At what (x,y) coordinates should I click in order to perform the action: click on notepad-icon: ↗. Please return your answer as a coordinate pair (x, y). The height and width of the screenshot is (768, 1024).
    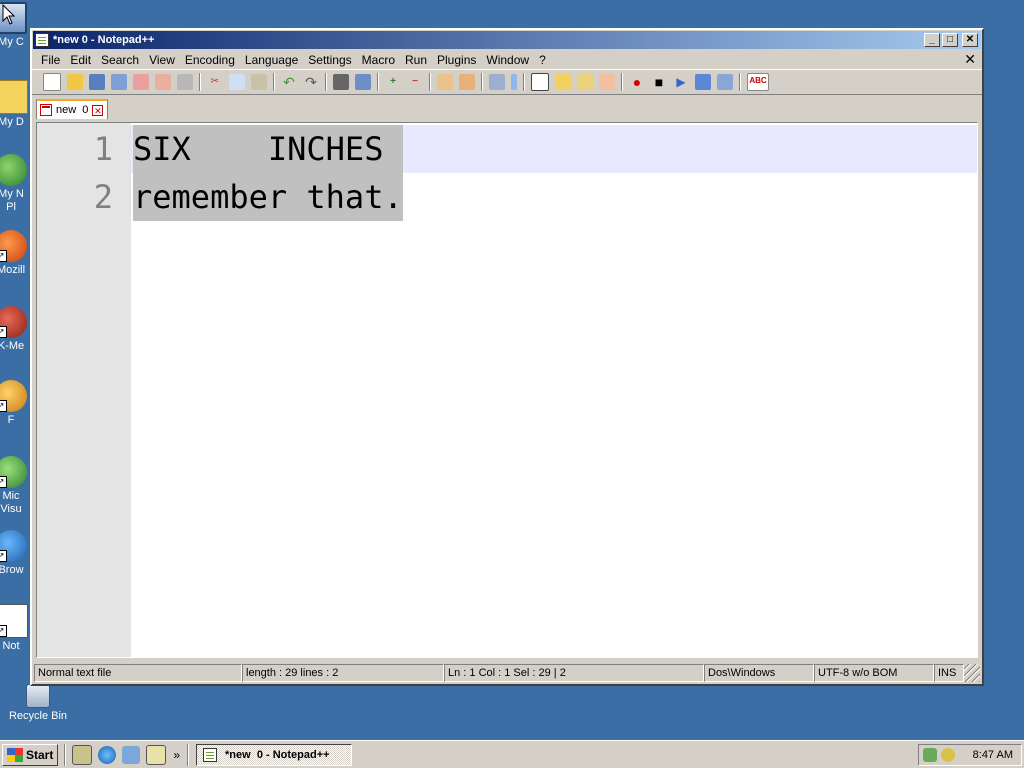
    Looking at the image, I should click on (14, 621).